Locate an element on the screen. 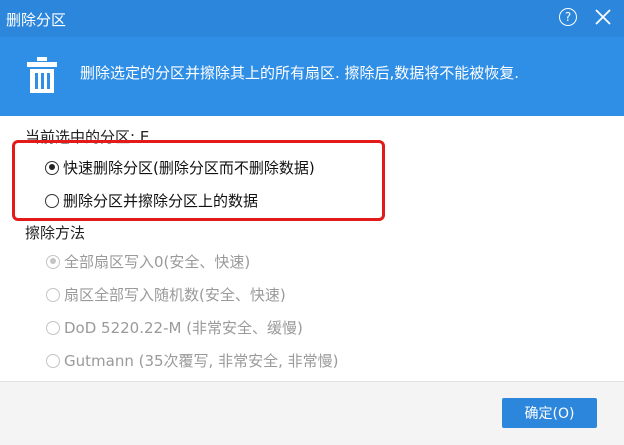 This screenshot has height=445, width=624. radio-delete-and-wipe: 删除分区并擦除分区上的数据 is located at coordinates (151, 200).